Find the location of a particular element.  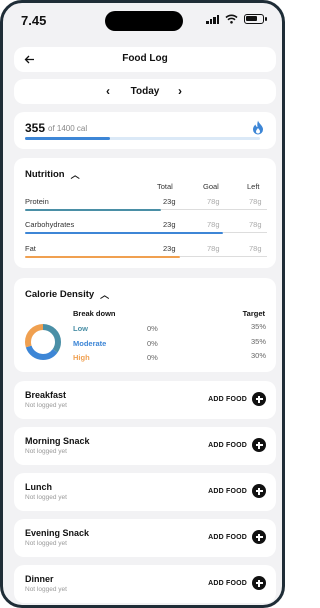

meal-name: Dinner is located at coordinates (39, 579).